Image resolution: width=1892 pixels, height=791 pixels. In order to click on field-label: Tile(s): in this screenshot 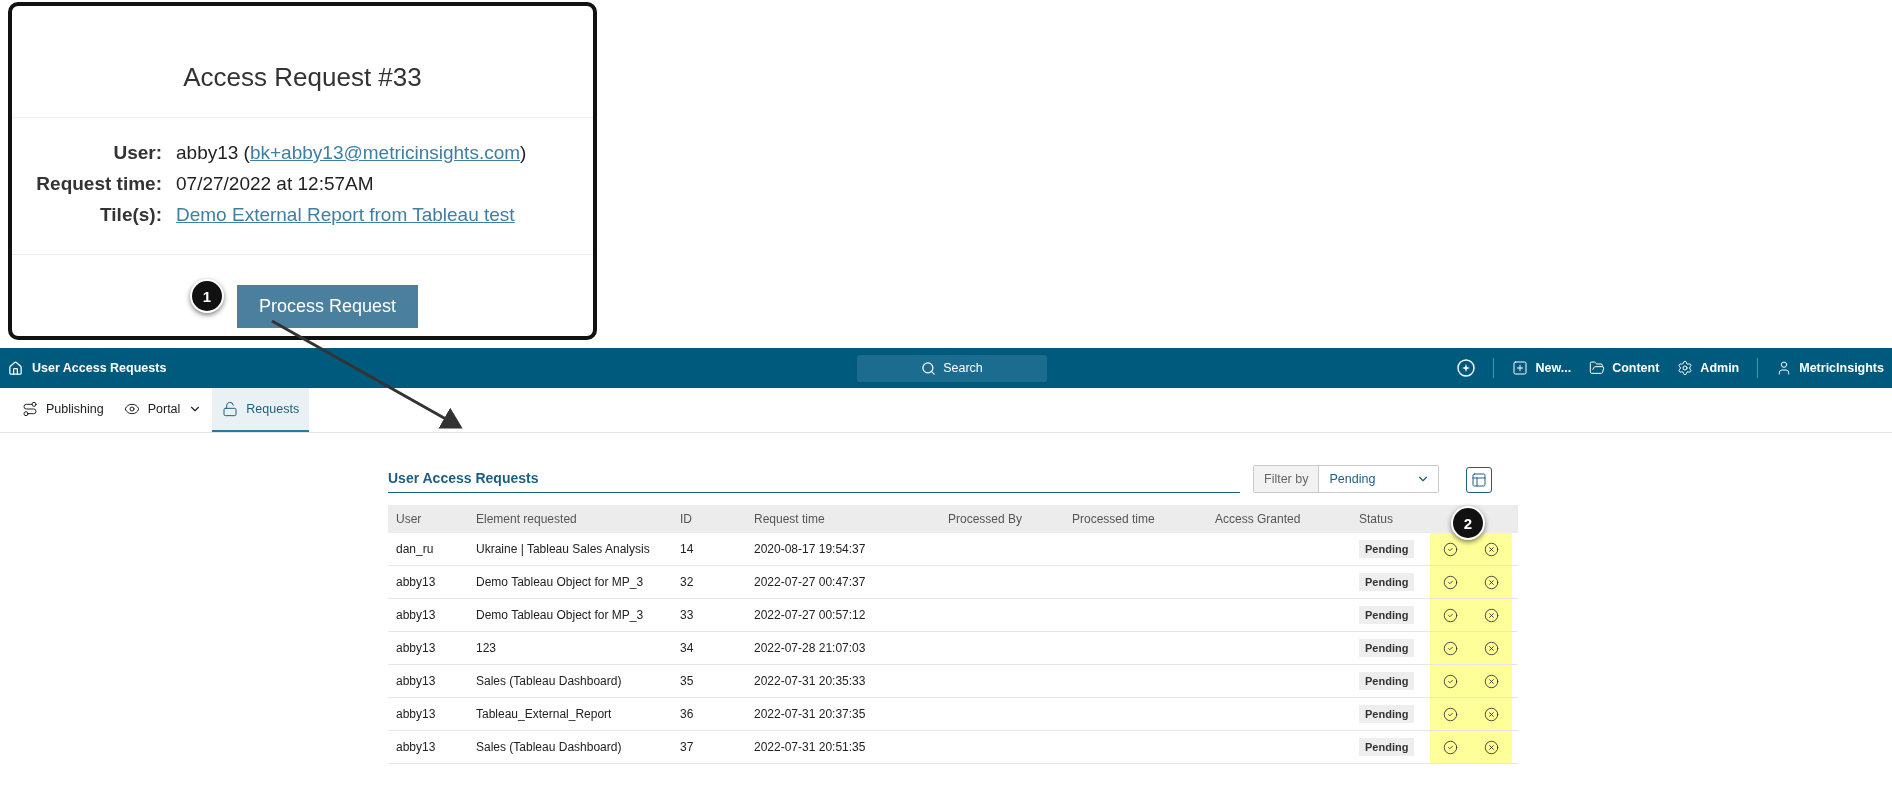, I will do `click(130, 215)`.